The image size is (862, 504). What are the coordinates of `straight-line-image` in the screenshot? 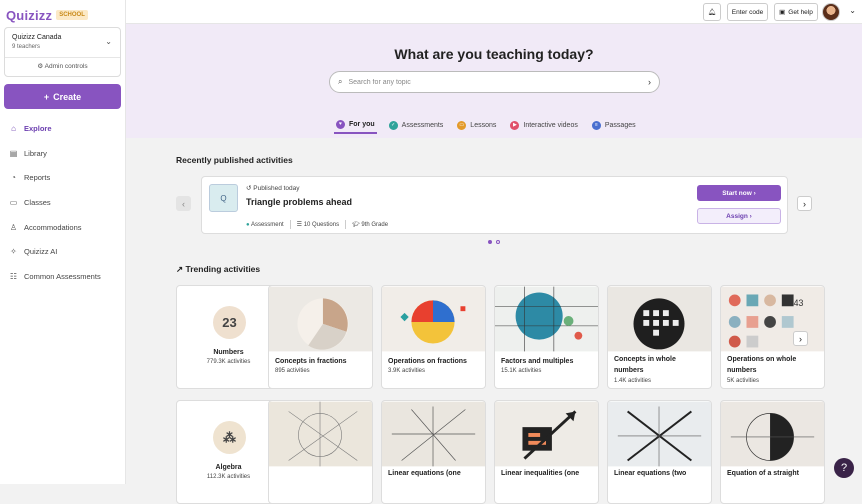 It's located at (772, 434).